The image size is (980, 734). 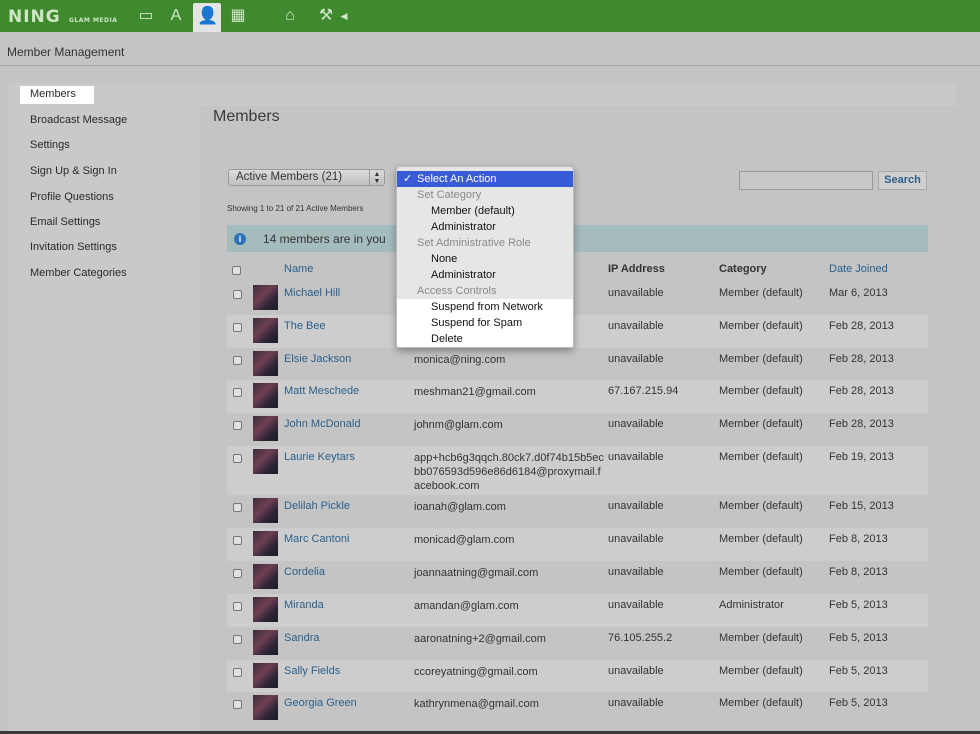 What do you see at coordinates (490, 16) in the screenshot?
I see `top-bar: NING GLAM MEDIA ▭ A 👤 ▦ ⌂ ⚒ ◀` at bounding box center [490, 16].